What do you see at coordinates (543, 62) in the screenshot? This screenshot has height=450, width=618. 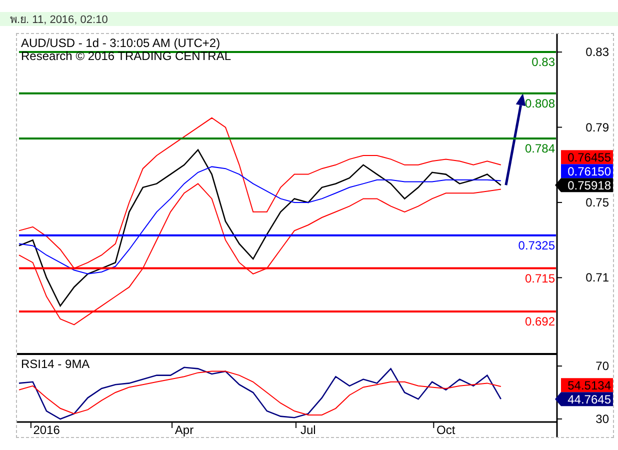 I see `level-label: 0.83` at bounding box center [543, 62].